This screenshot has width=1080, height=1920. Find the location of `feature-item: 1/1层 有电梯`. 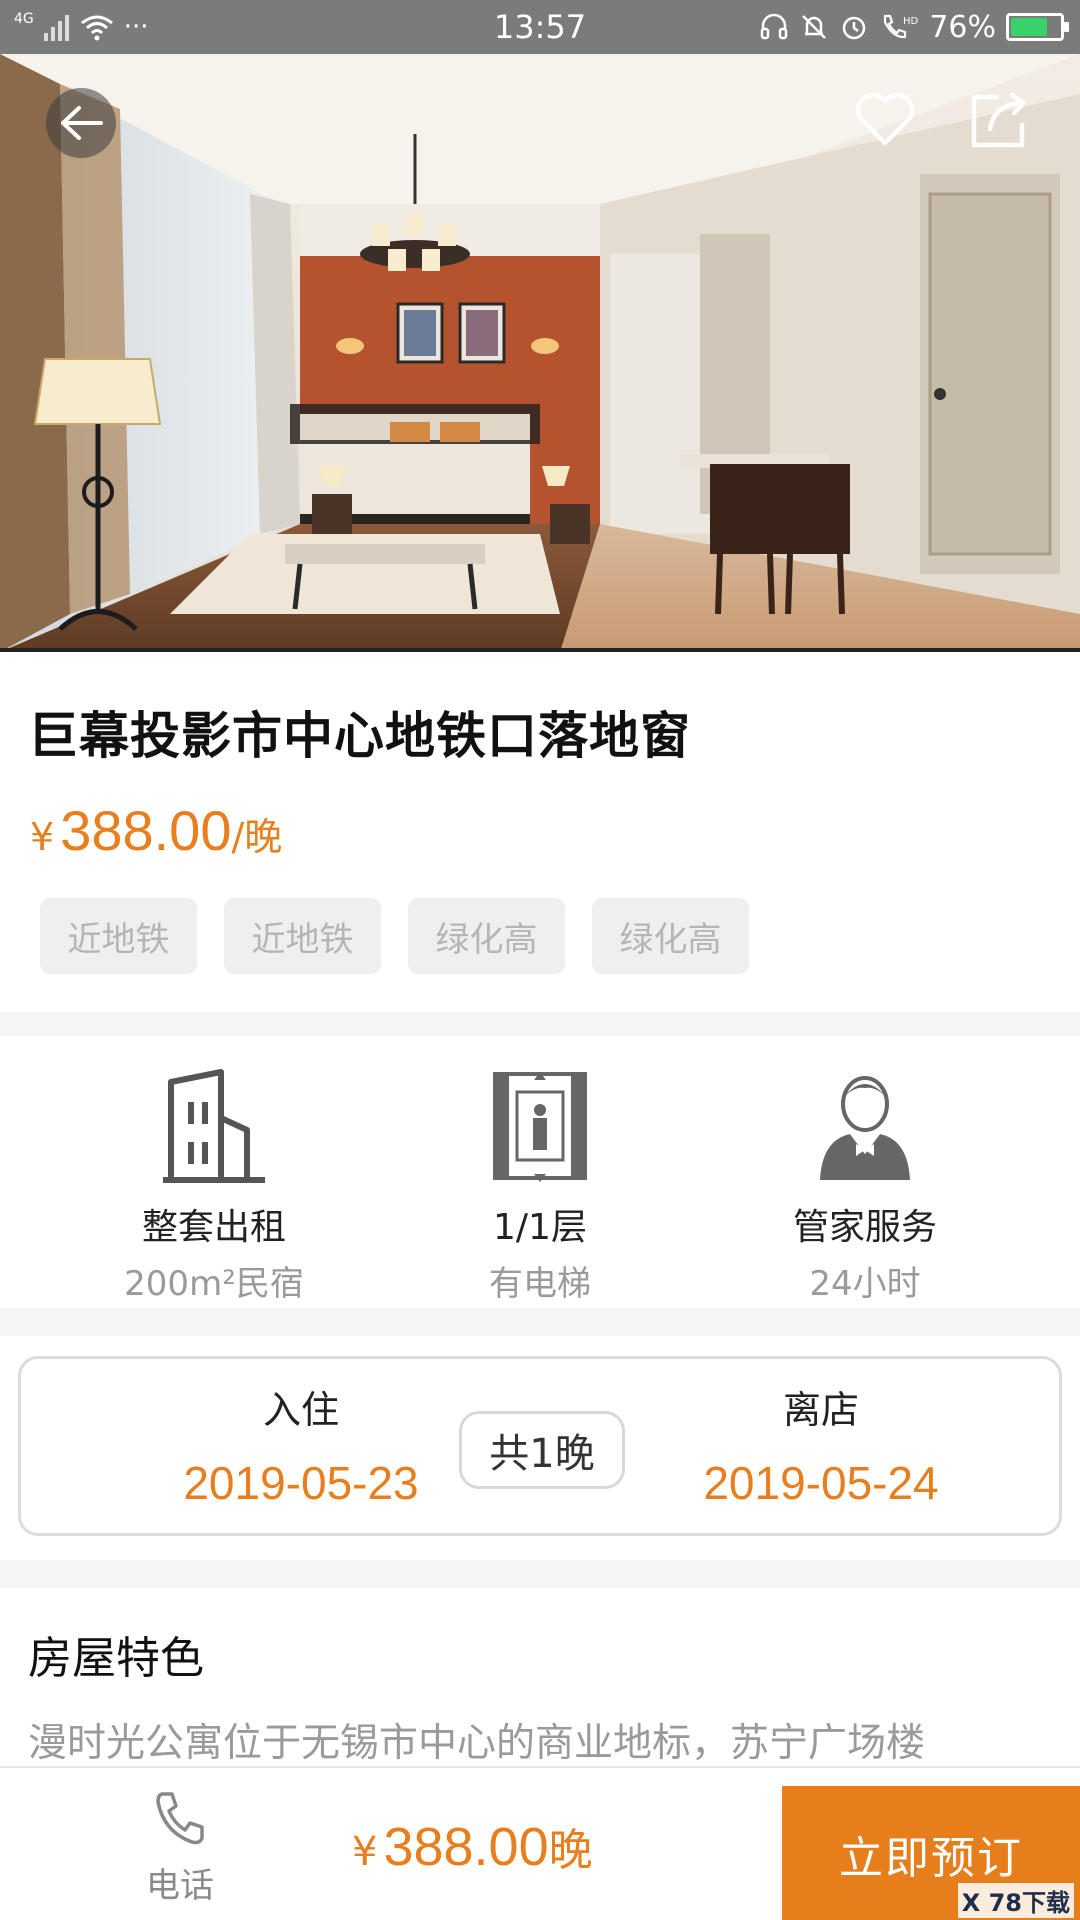

feature-item: 1/1层 有电梯 is located at coordinates (540, 1186).